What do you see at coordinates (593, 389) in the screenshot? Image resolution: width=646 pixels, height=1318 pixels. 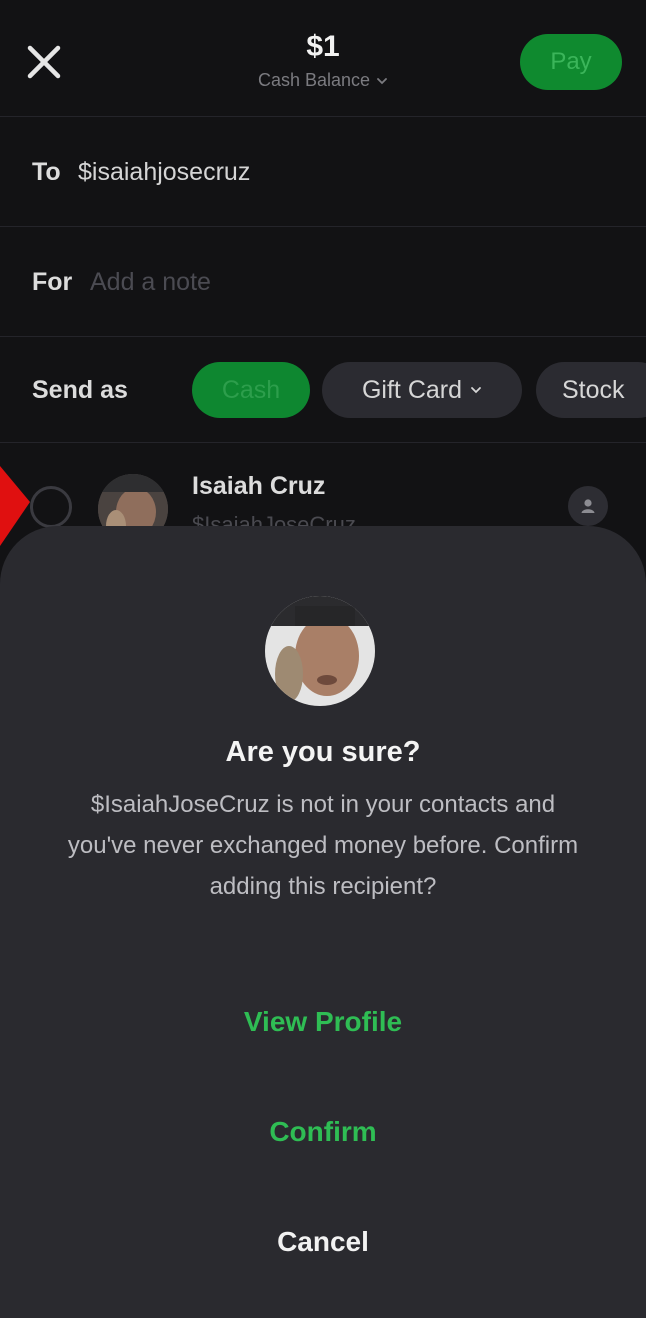 I see `chip-label: Stock` at bounding box center [593, 389].